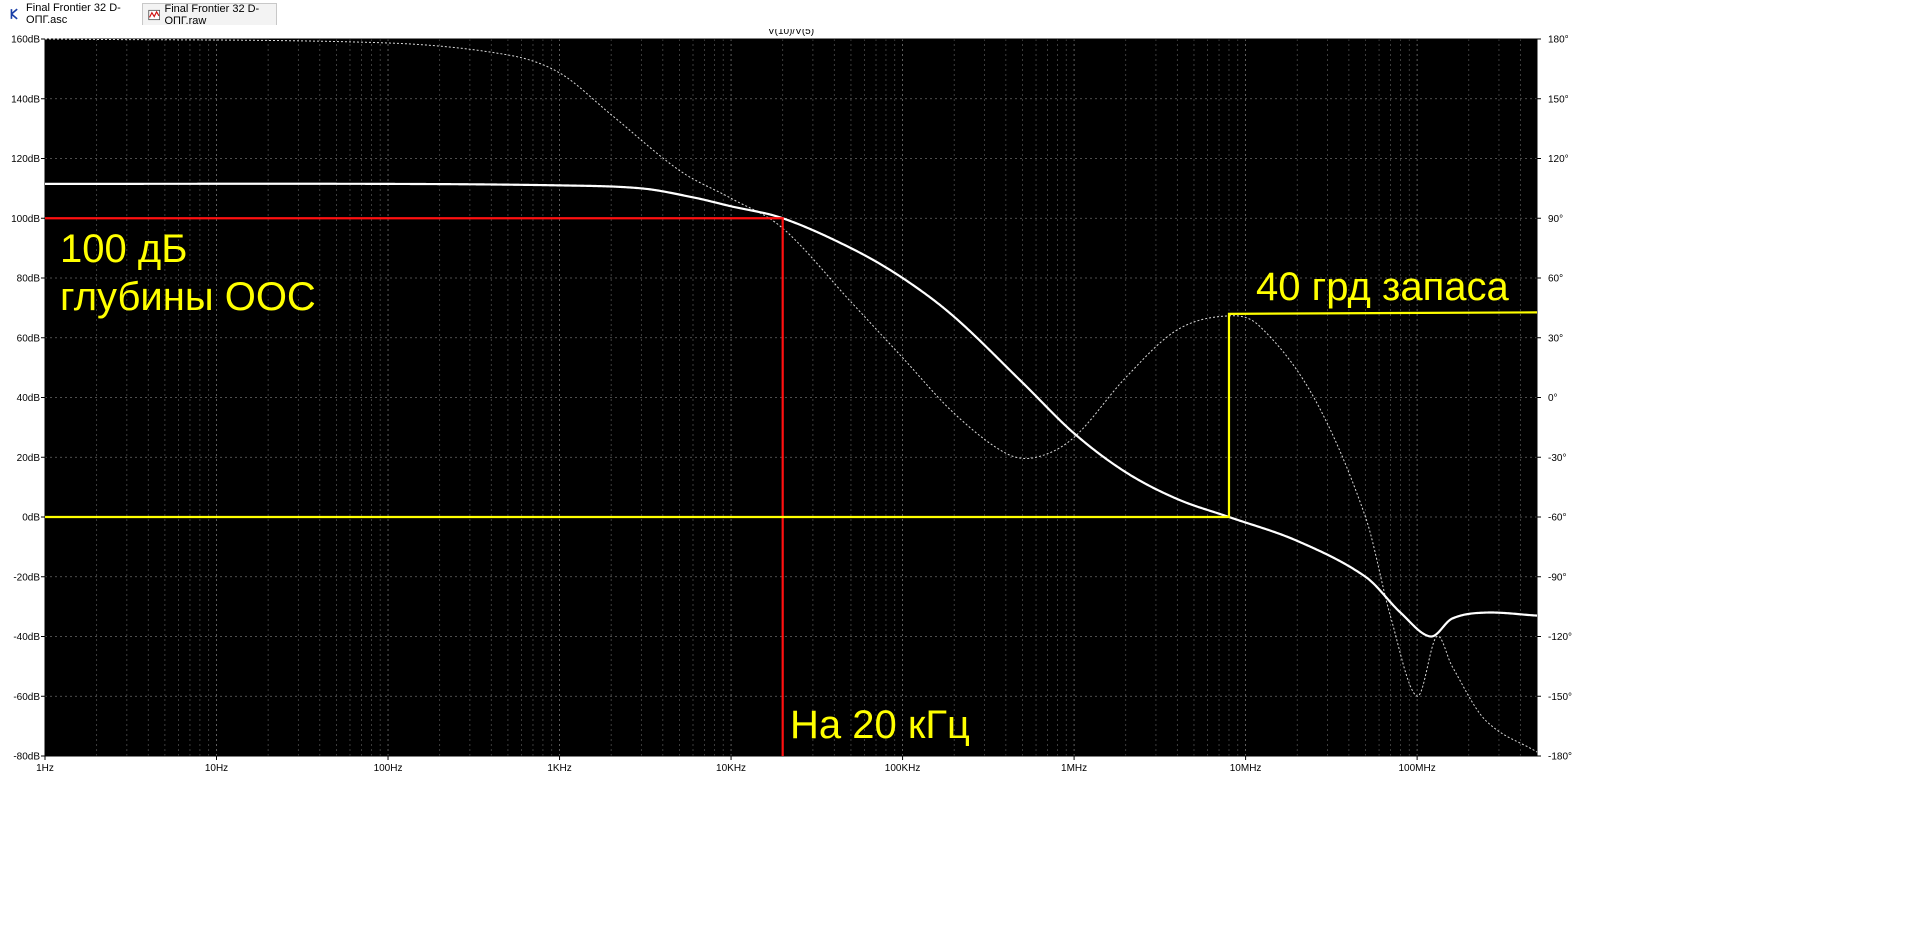  I want to click on annotation-depth: глубины ООС, so click(188, 297).